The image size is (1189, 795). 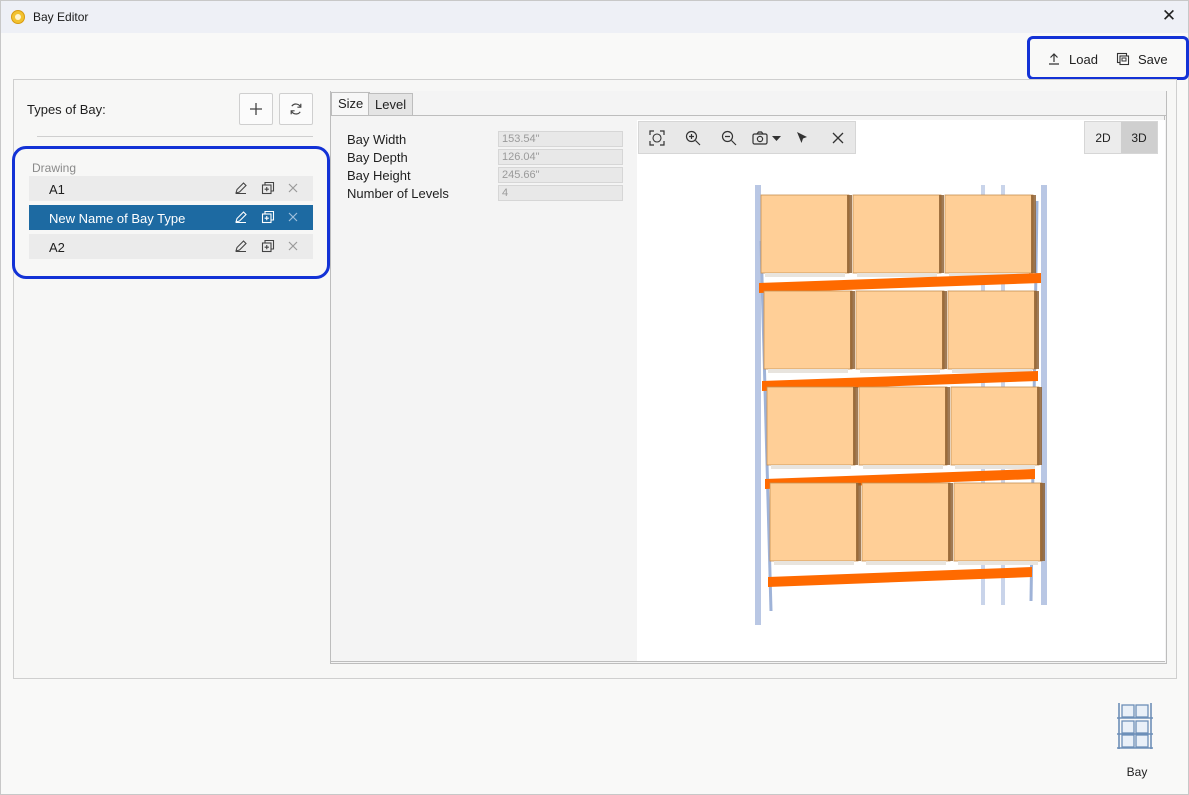 What do you see at coordinates (1054, 59) in the screenshot?
I see `upload-icon` at bounding box center [1054, 59].